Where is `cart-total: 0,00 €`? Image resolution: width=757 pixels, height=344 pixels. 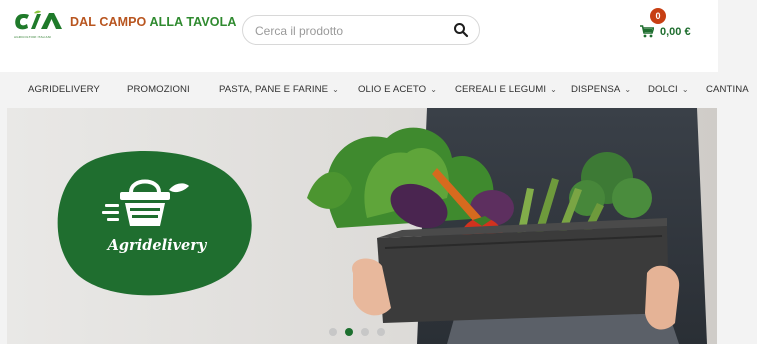
cart-total: 0,00 € is located at coordinates (675, 32).